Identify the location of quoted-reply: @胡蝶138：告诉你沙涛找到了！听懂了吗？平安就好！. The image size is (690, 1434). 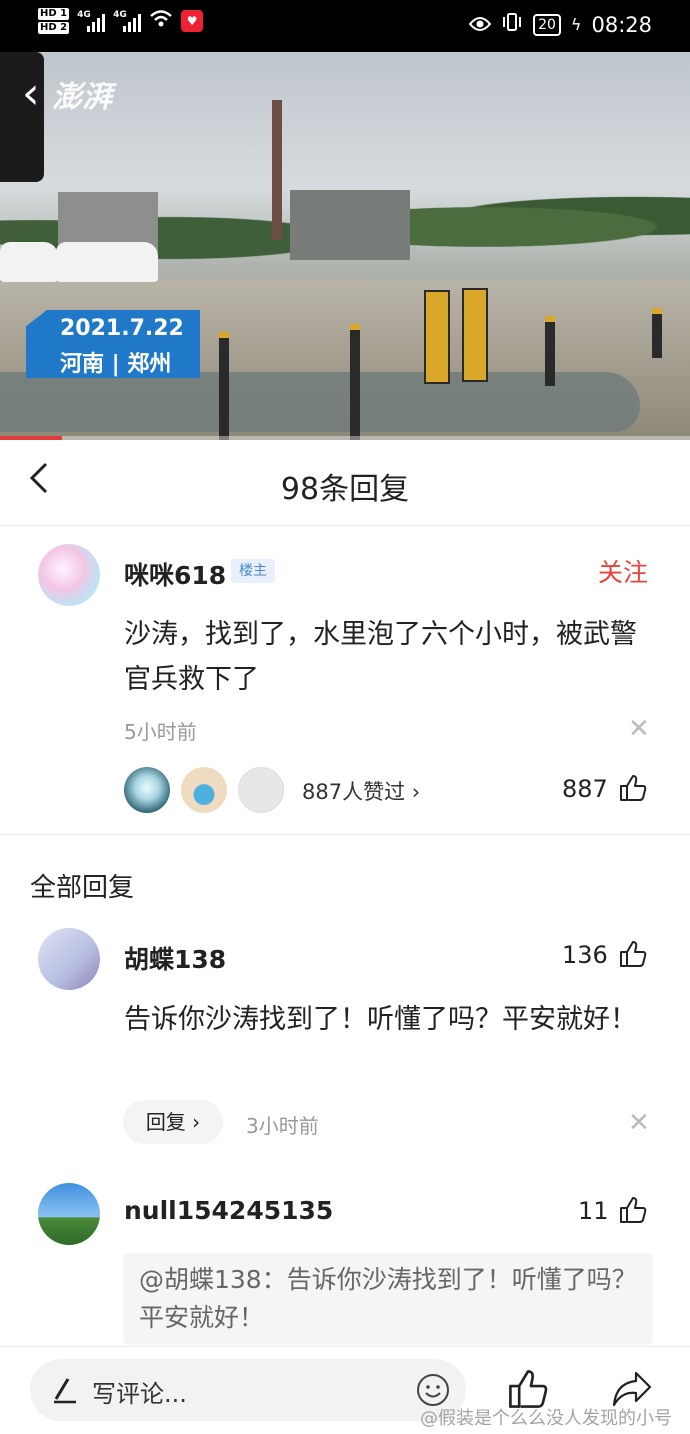
(388, 1299).